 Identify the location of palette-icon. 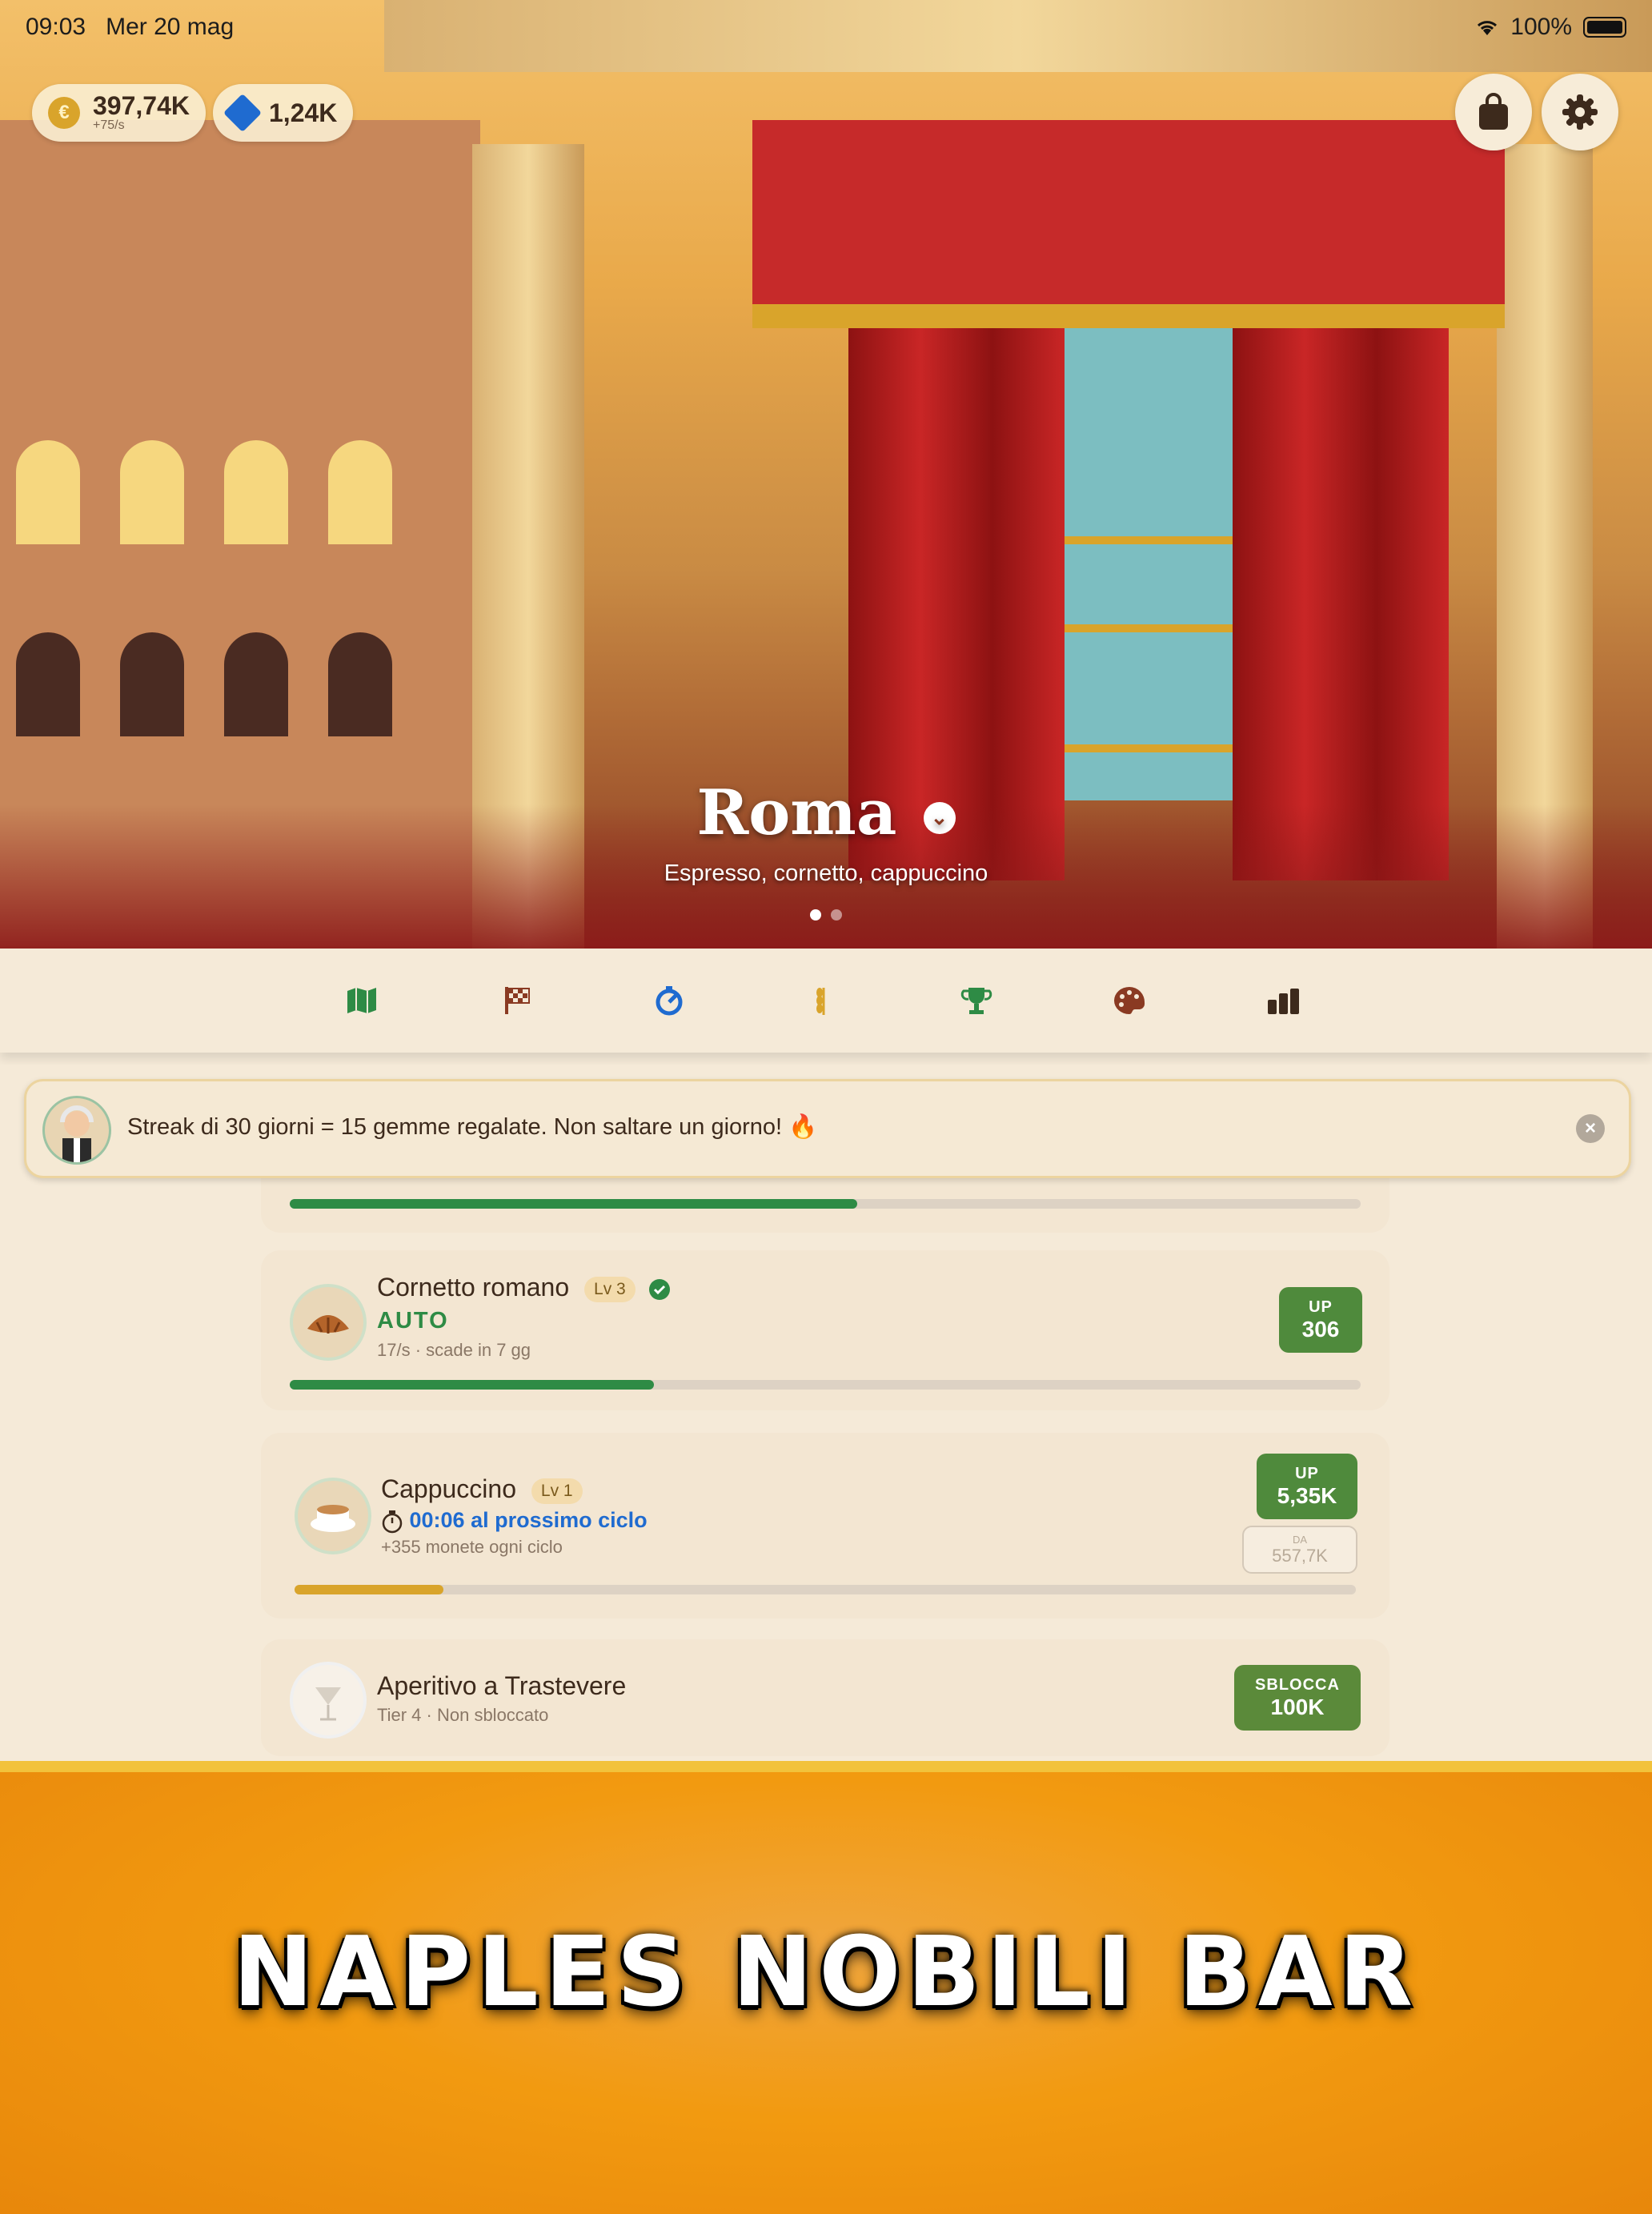
(1129, 1000).